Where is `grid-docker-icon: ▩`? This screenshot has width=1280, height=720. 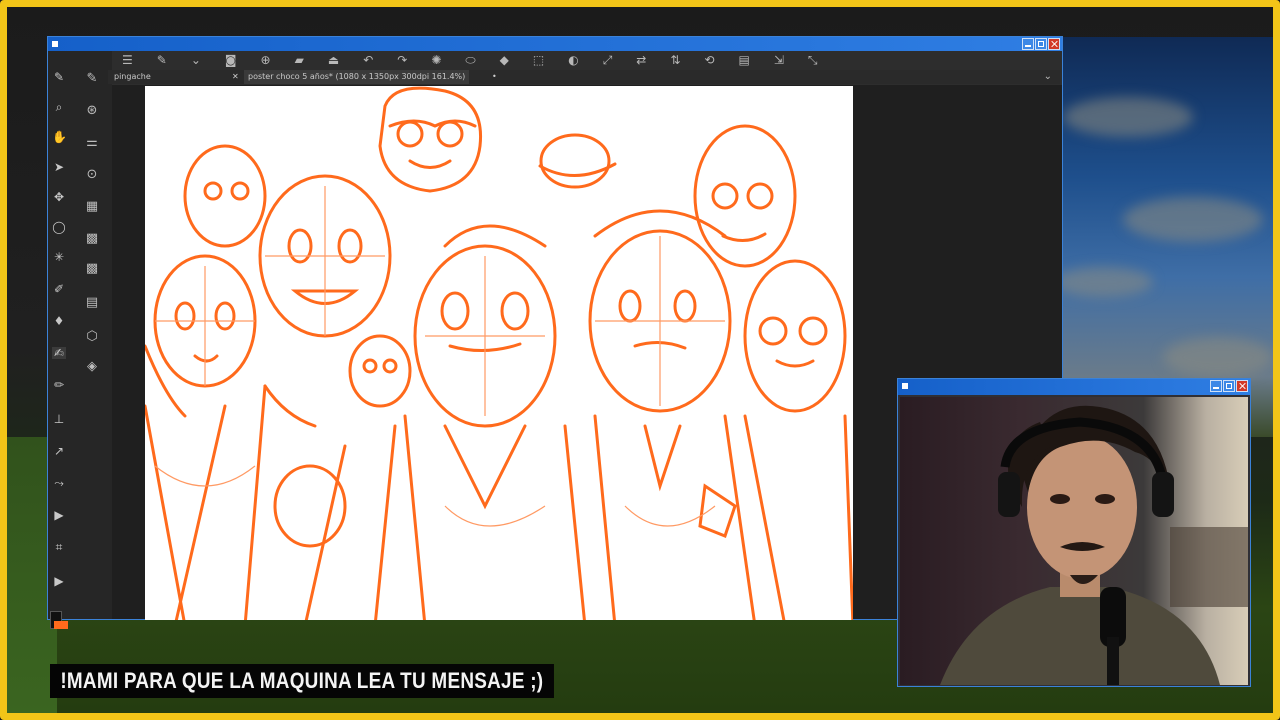
grid-docker-icon: ▩ is located at coordinates (92, 238).